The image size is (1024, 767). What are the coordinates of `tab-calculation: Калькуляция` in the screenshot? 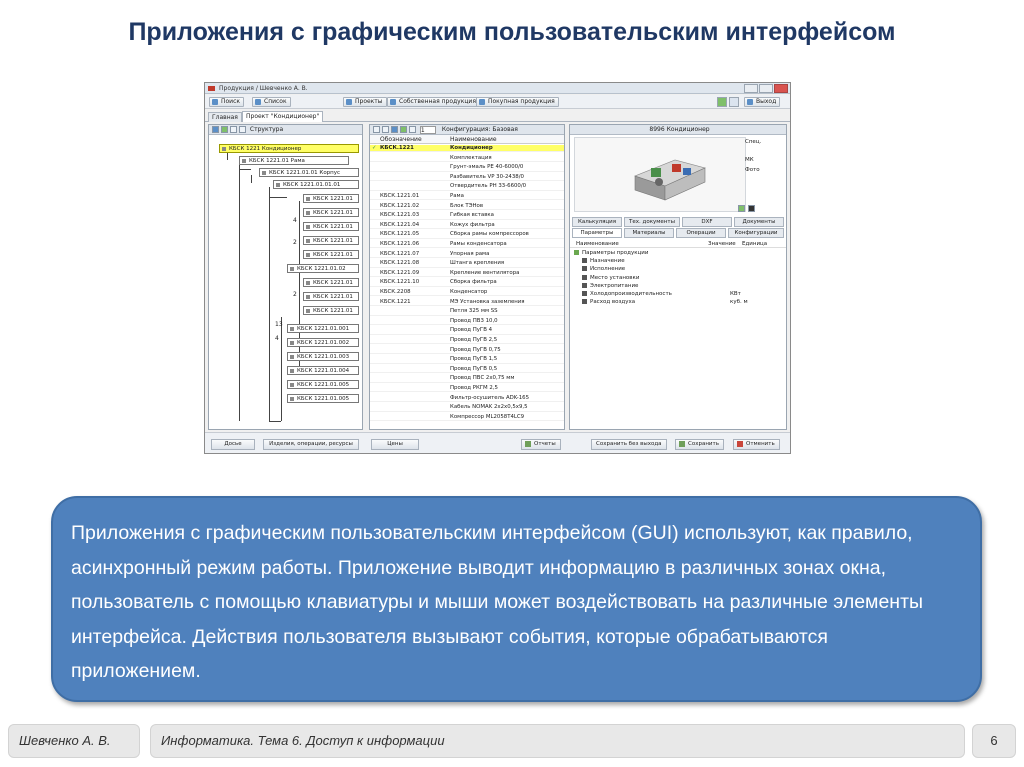 It's located at (597, 222).